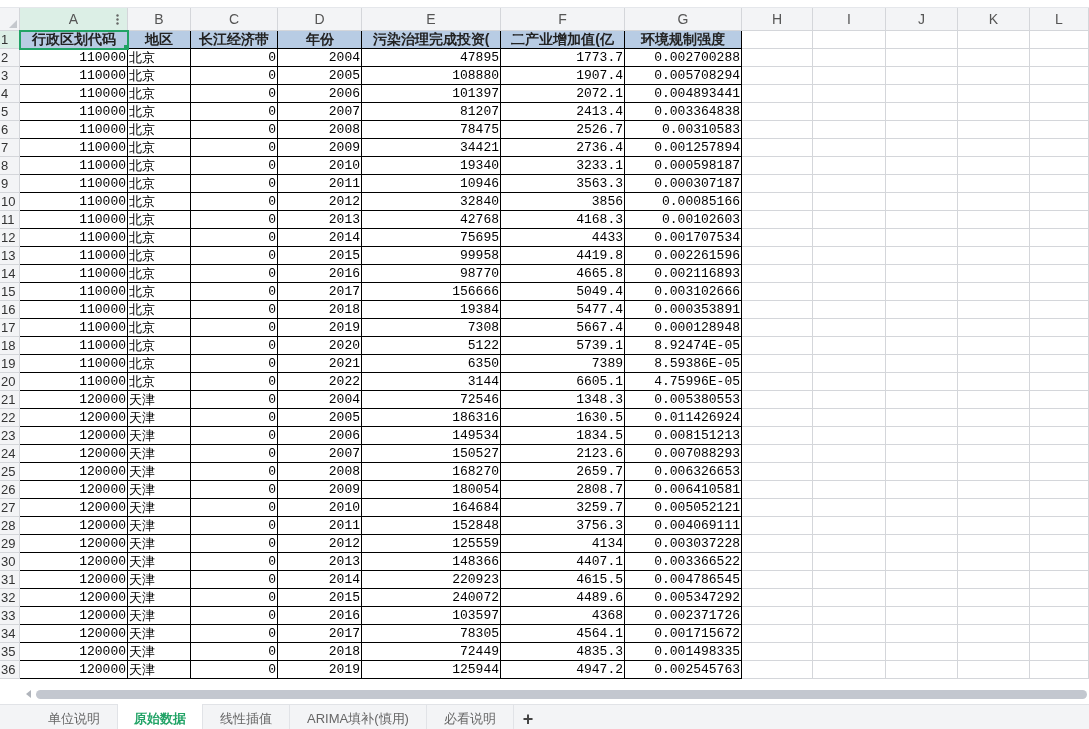  I want to click on row-number: 28, so click(10, 526).